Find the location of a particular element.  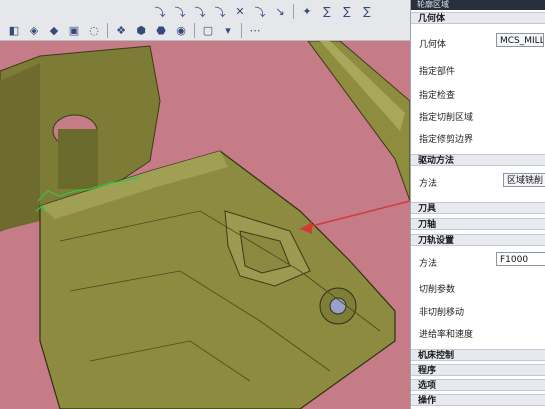

section-actions: 操作 is located at coordinates (478, 400).